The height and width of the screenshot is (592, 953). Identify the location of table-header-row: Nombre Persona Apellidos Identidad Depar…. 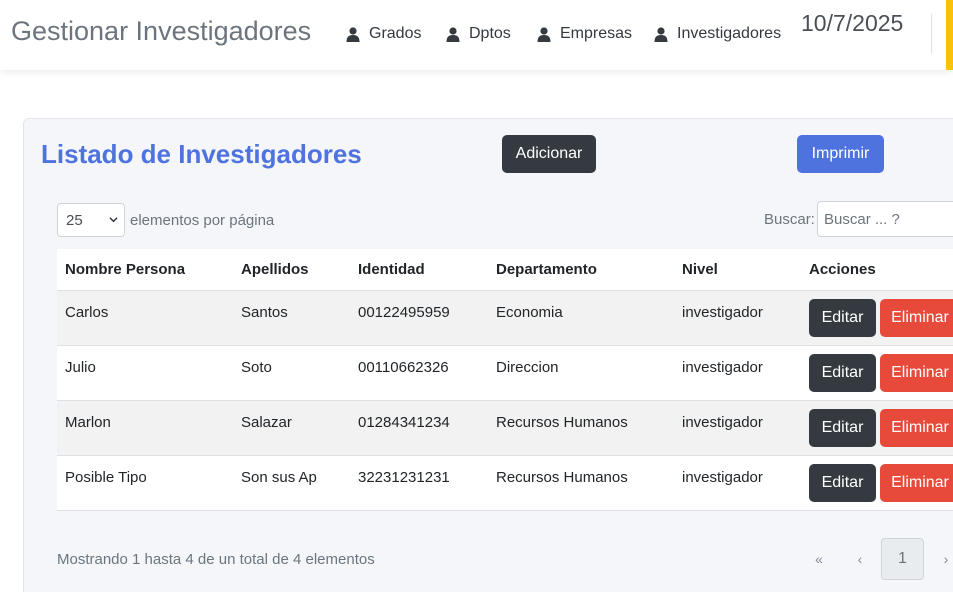
(505, 270).